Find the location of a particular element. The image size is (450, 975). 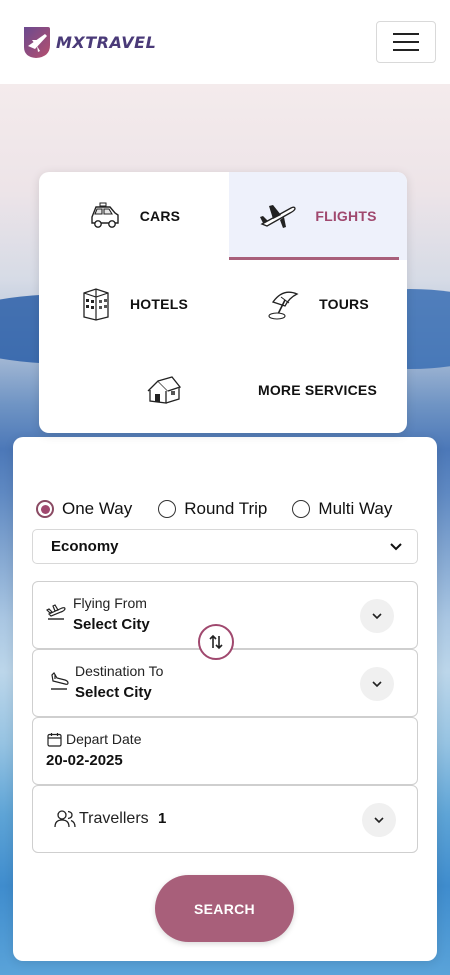

hotel-icon is located at coordinates (96, 304).